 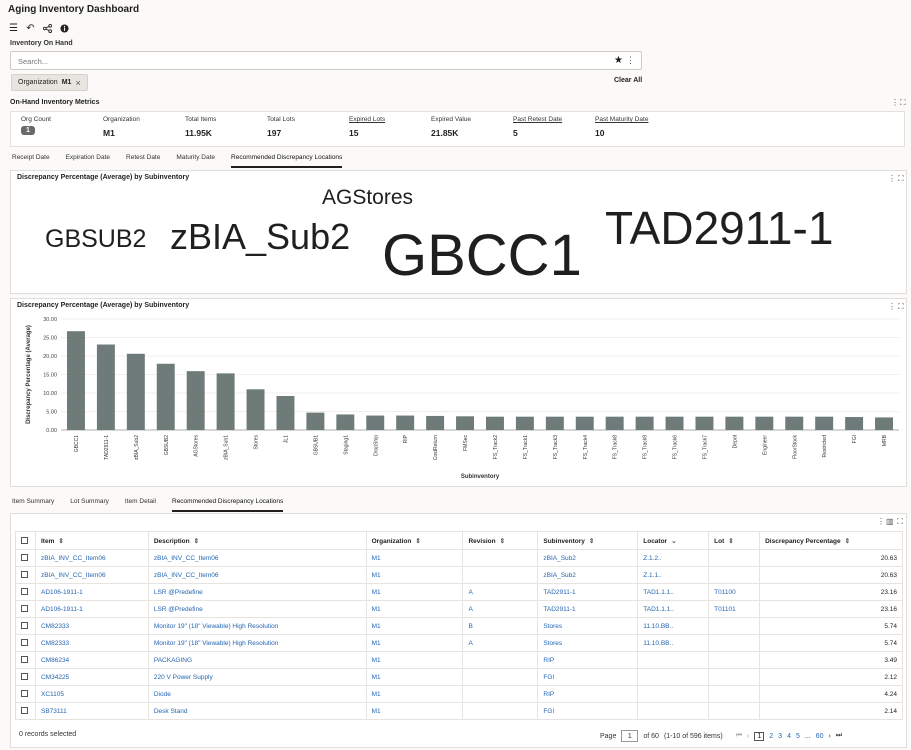 What do you see at coordinates (91, 558) in the screenshot?
I see `table-cell: zBIA_INV_CC_Item06` at bounding box center [91, 558].